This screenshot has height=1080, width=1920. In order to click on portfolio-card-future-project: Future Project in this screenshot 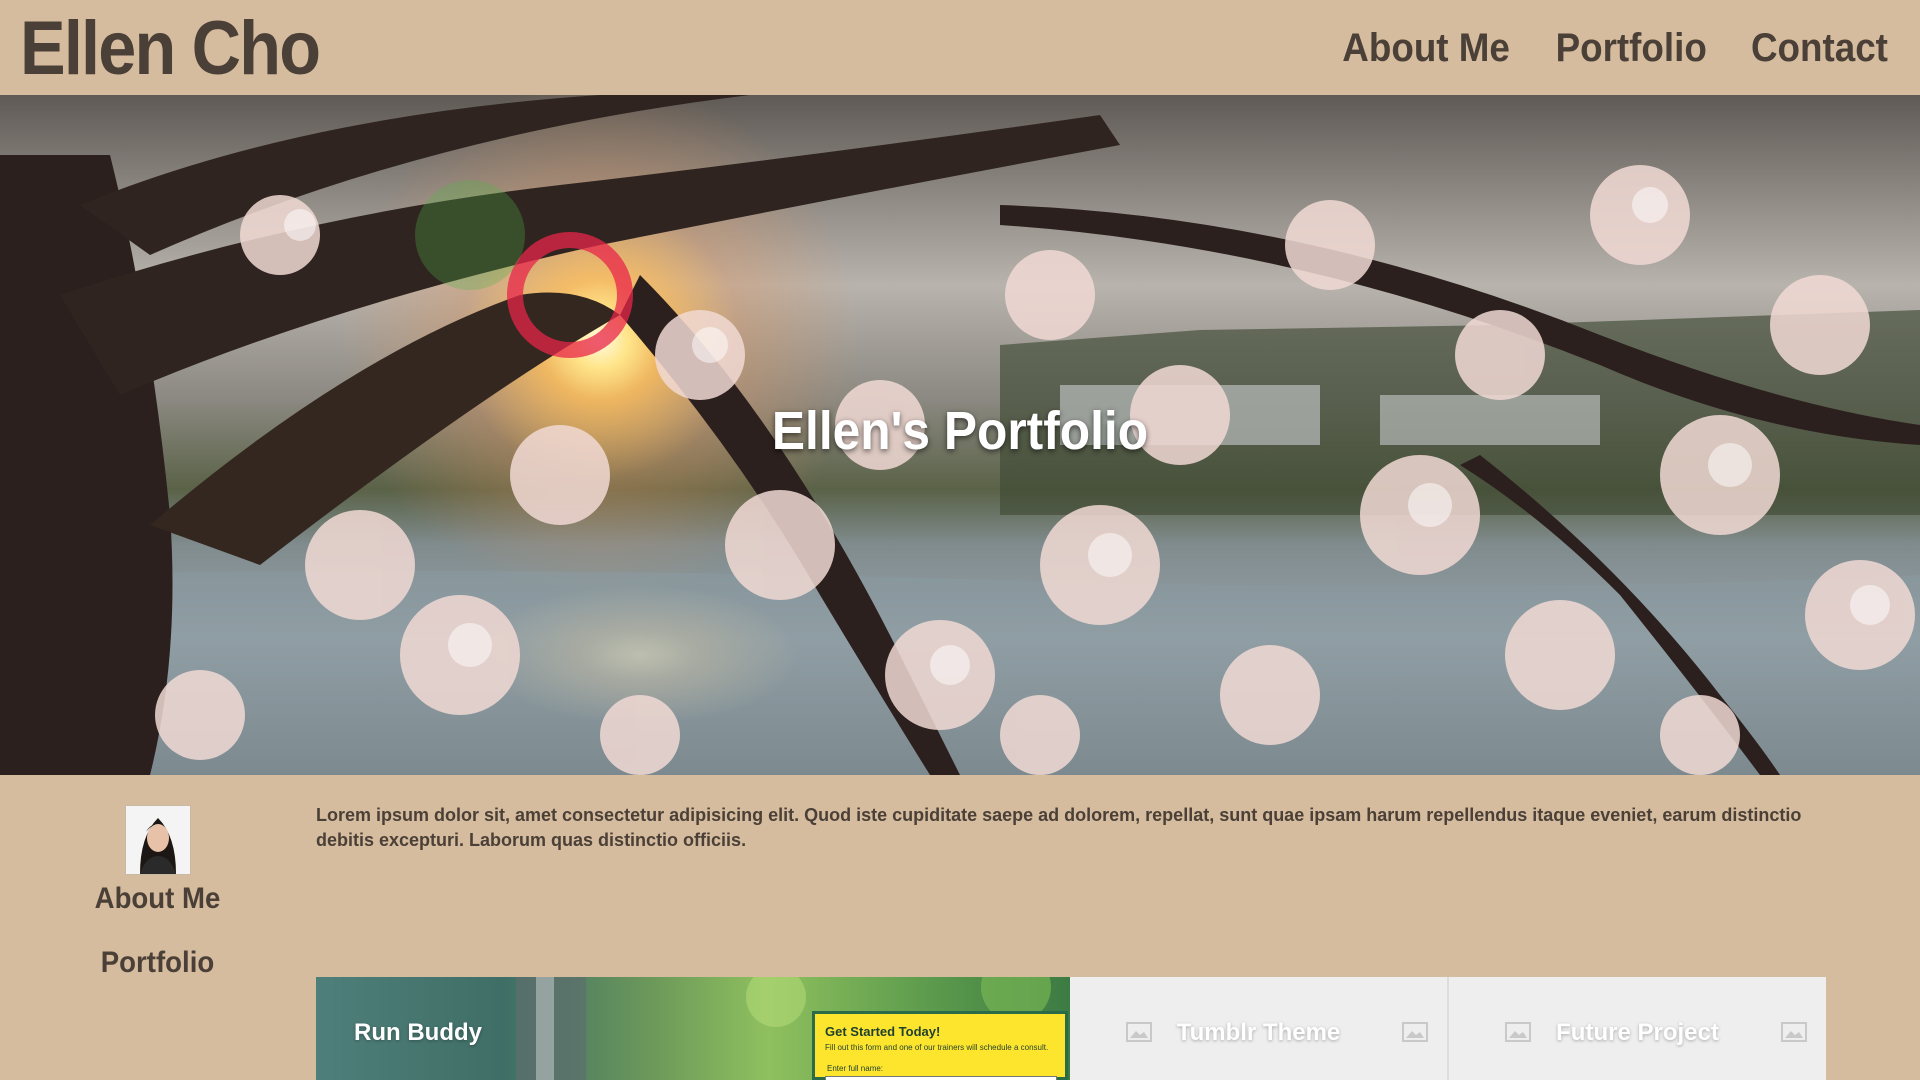, I will do `click(1636, 1028)`.